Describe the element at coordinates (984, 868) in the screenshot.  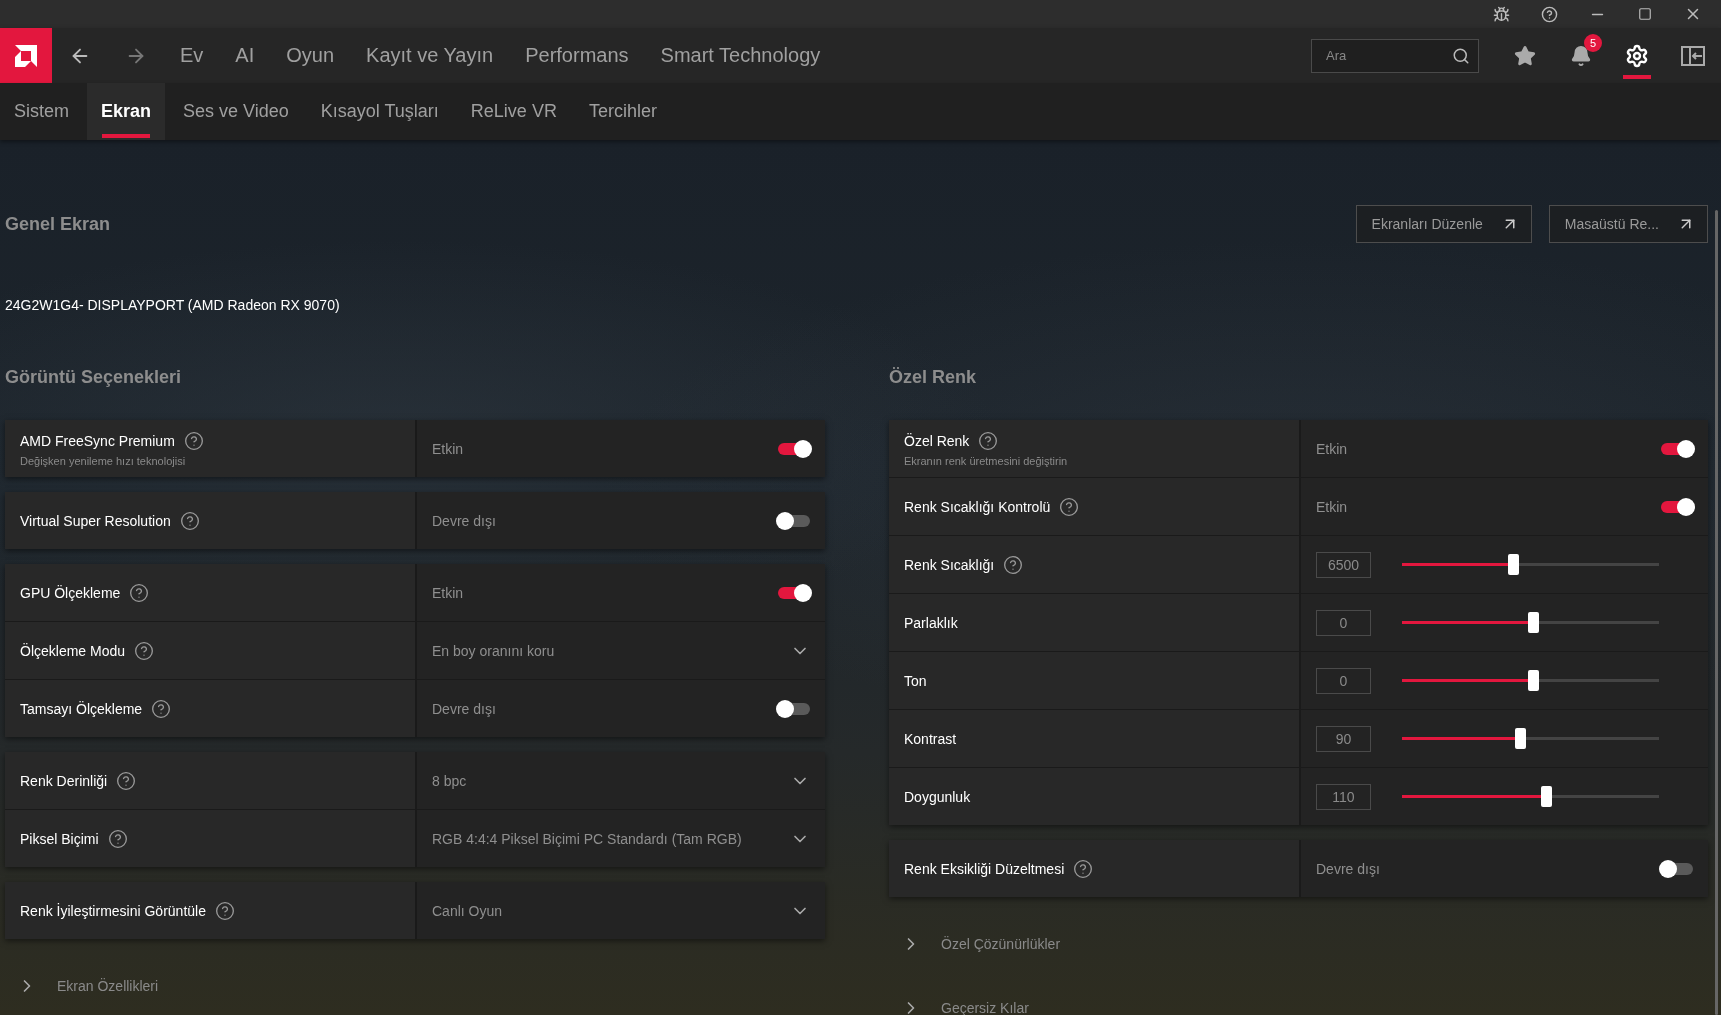
I see `setting-label: Renk Eksikliği Düzeltmesi` at that location.